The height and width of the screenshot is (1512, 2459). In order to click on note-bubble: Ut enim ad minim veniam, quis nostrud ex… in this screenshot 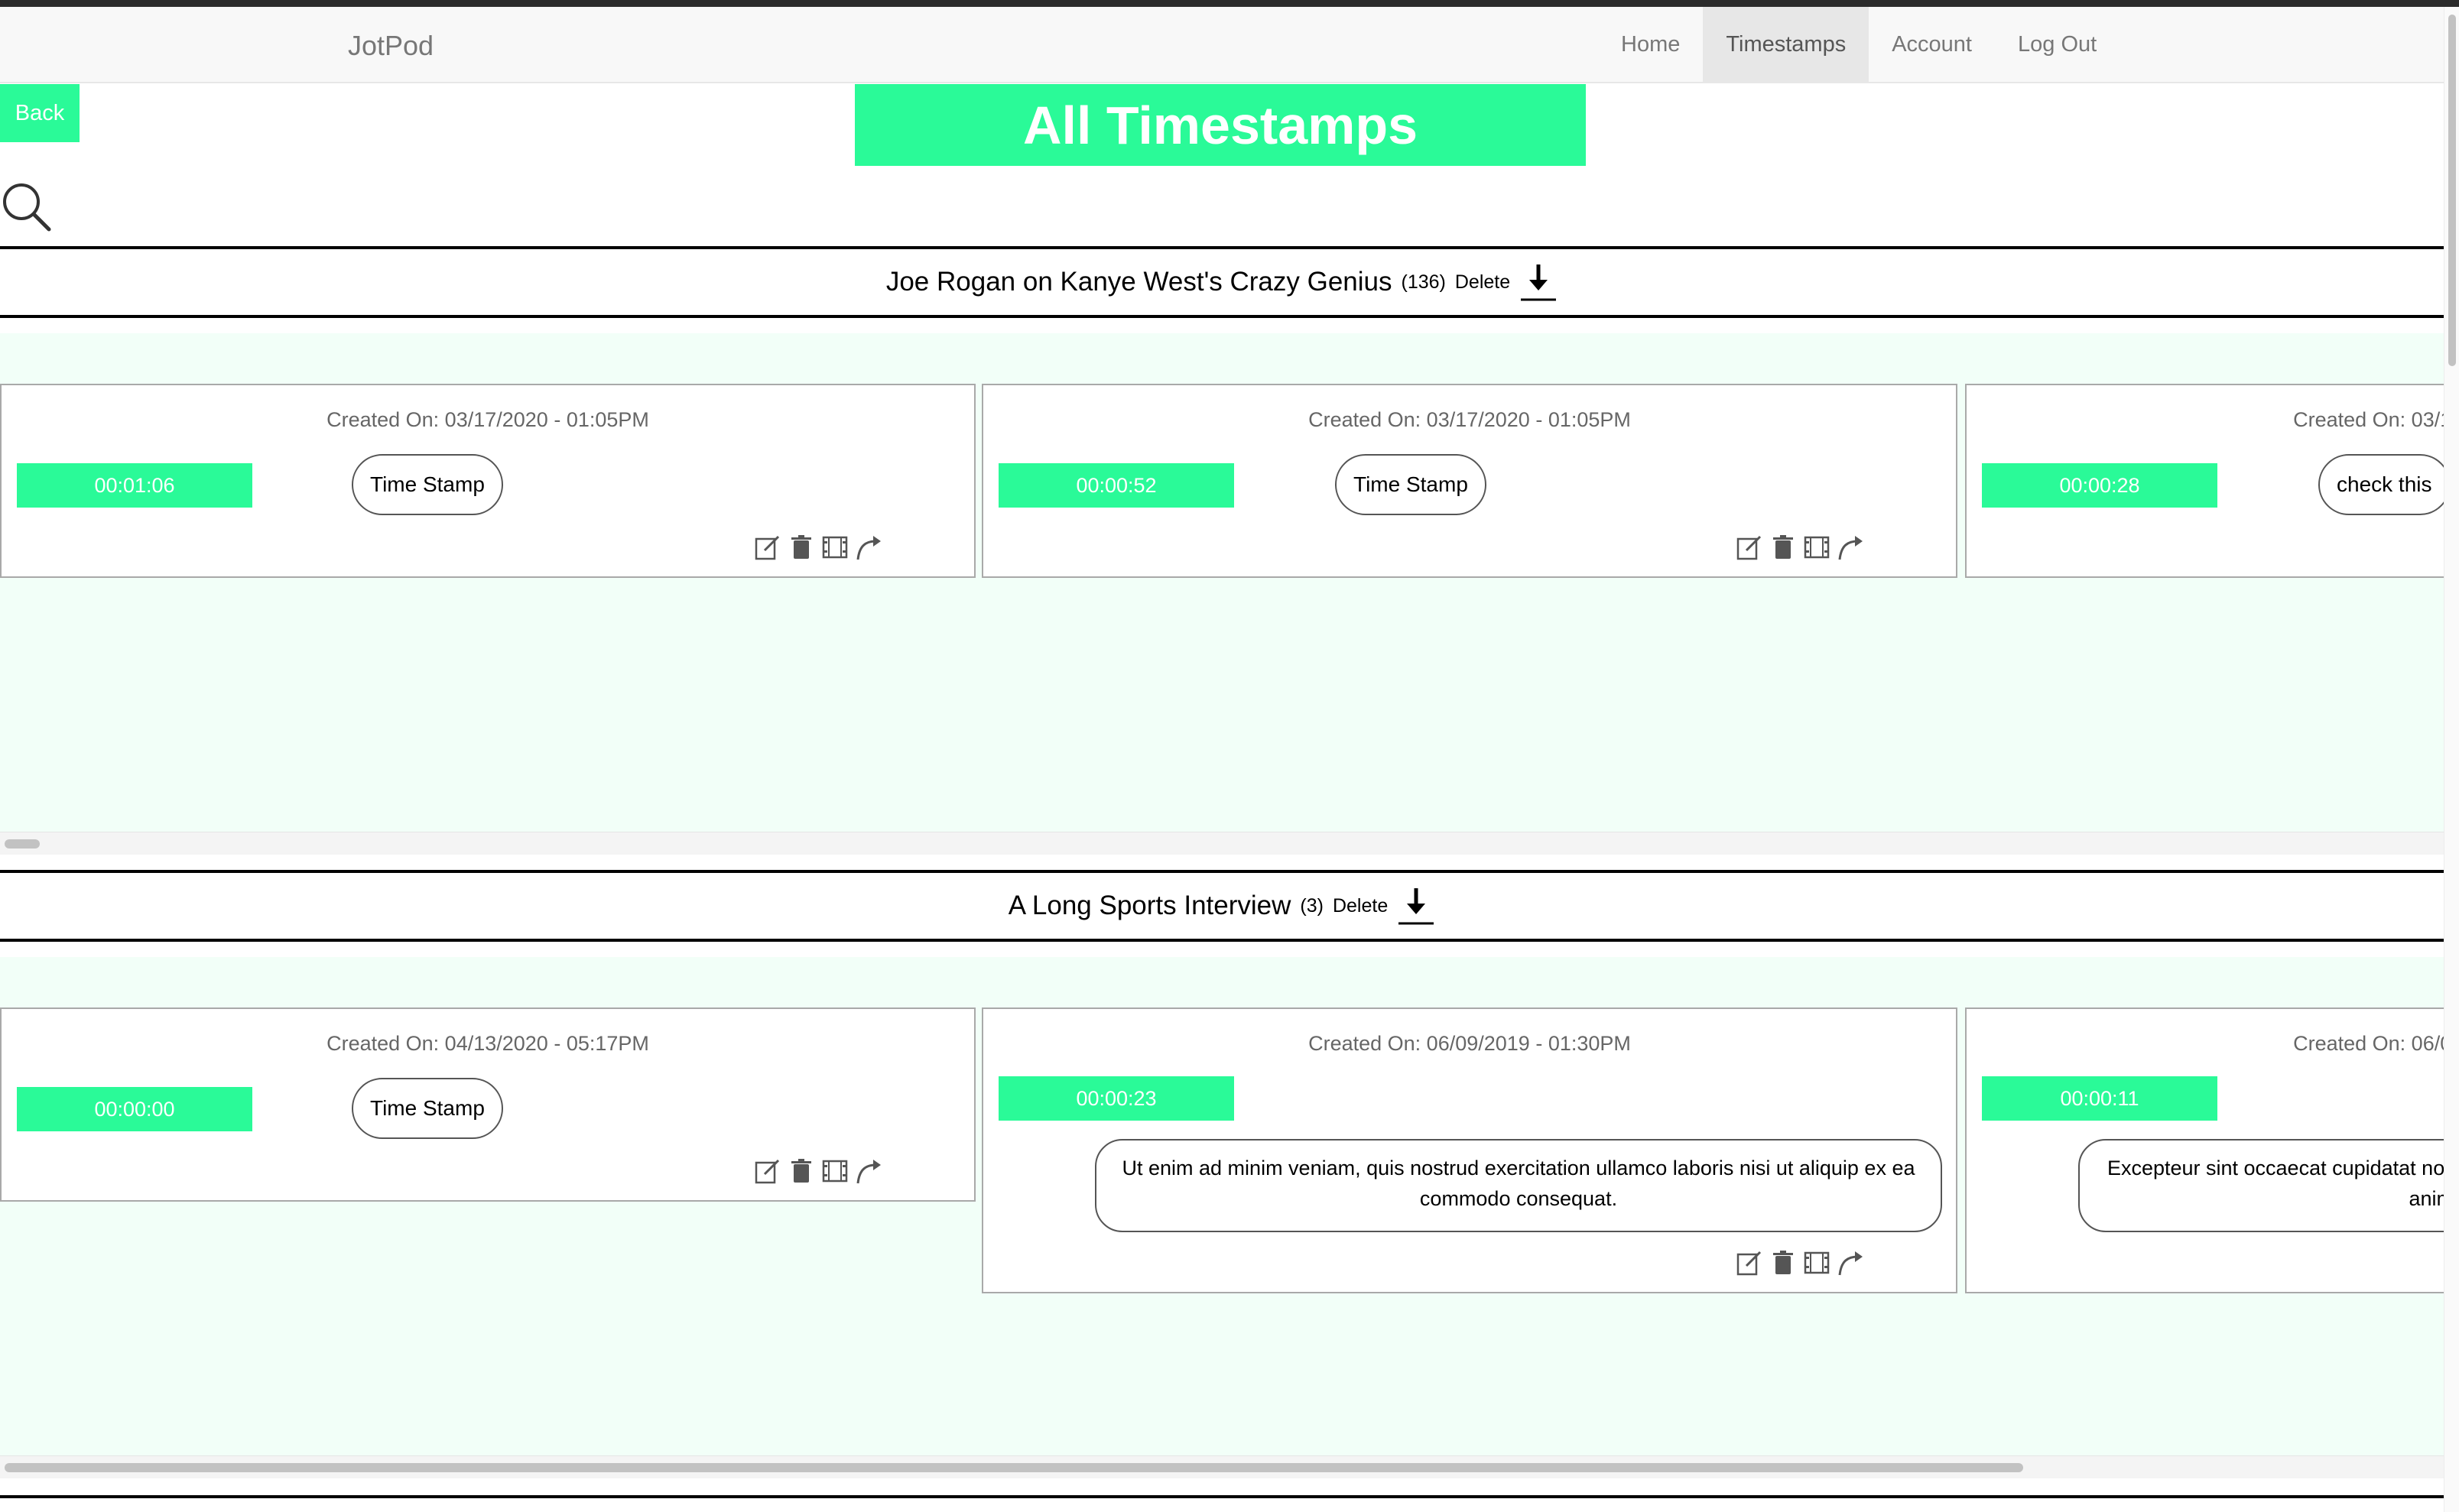, I will do `click(1519, 1185)`.